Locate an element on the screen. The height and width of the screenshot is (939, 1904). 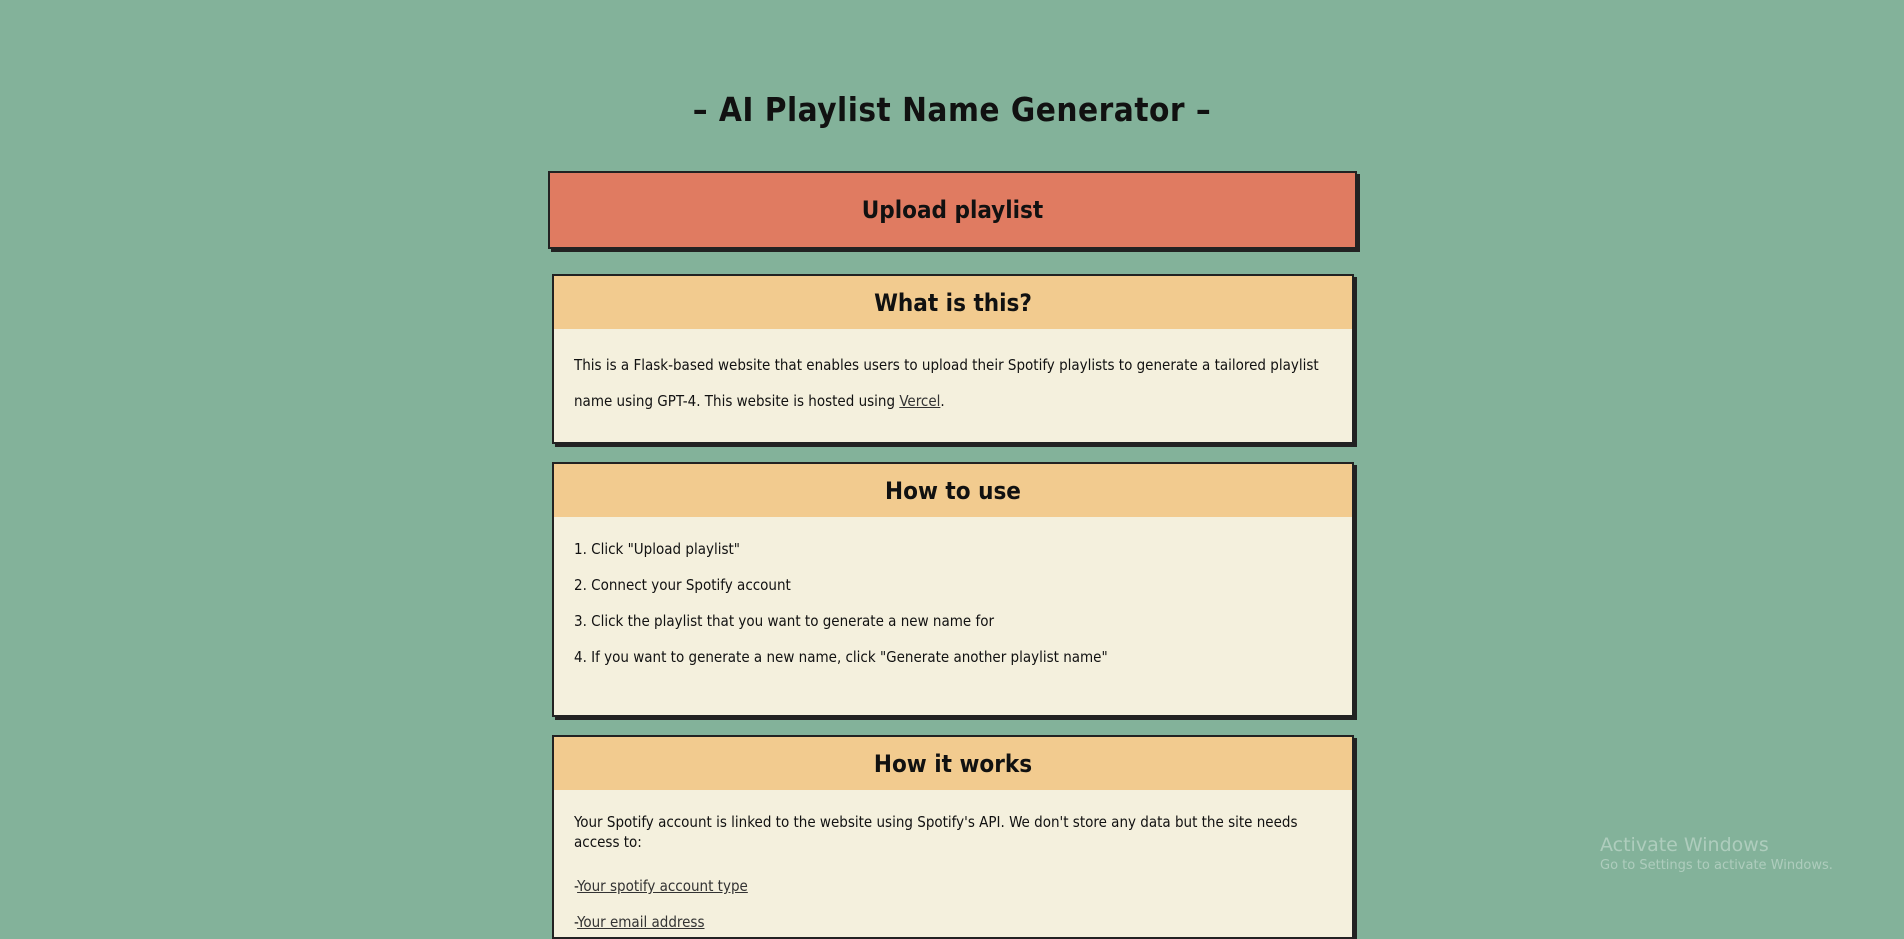
watermark-subtitle: Go to Settings to activate Windows. is located at coordinates (1716, 865).